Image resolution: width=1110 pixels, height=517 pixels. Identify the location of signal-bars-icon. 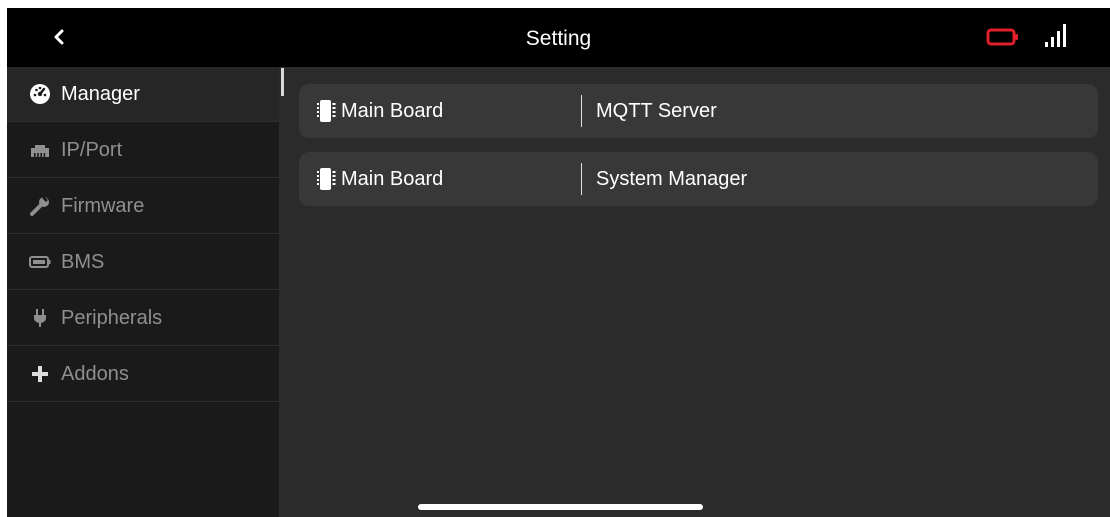
(1055, 35).